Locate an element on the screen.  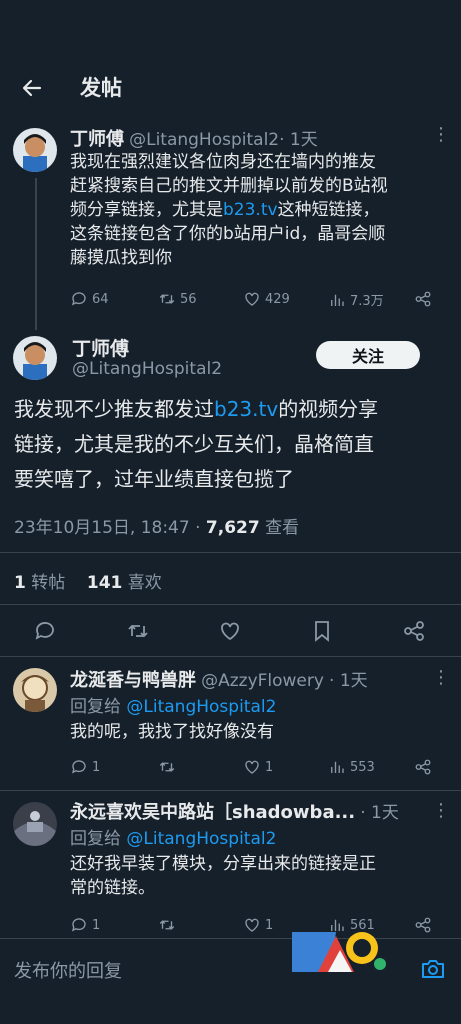
tweet-datetime: 23年10月15日, 18:47 · is located at coordinates (110, 528).